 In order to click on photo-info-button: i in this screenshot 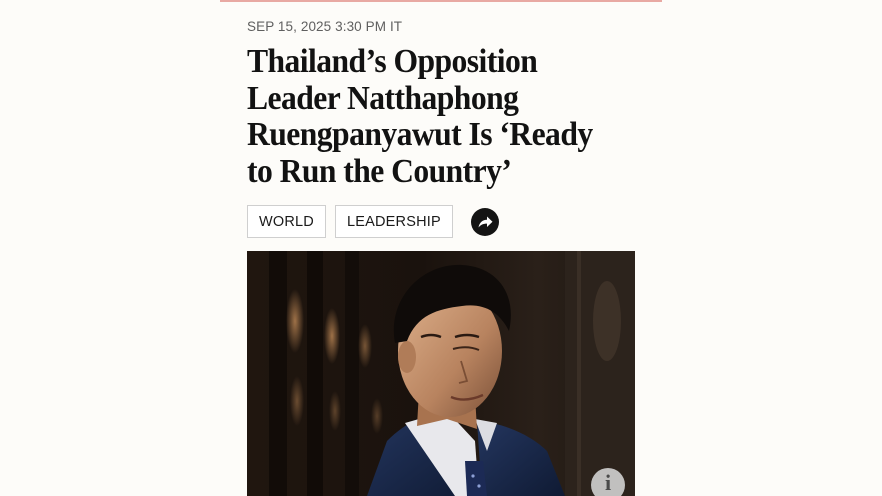, I will do `click(608, 482)`.